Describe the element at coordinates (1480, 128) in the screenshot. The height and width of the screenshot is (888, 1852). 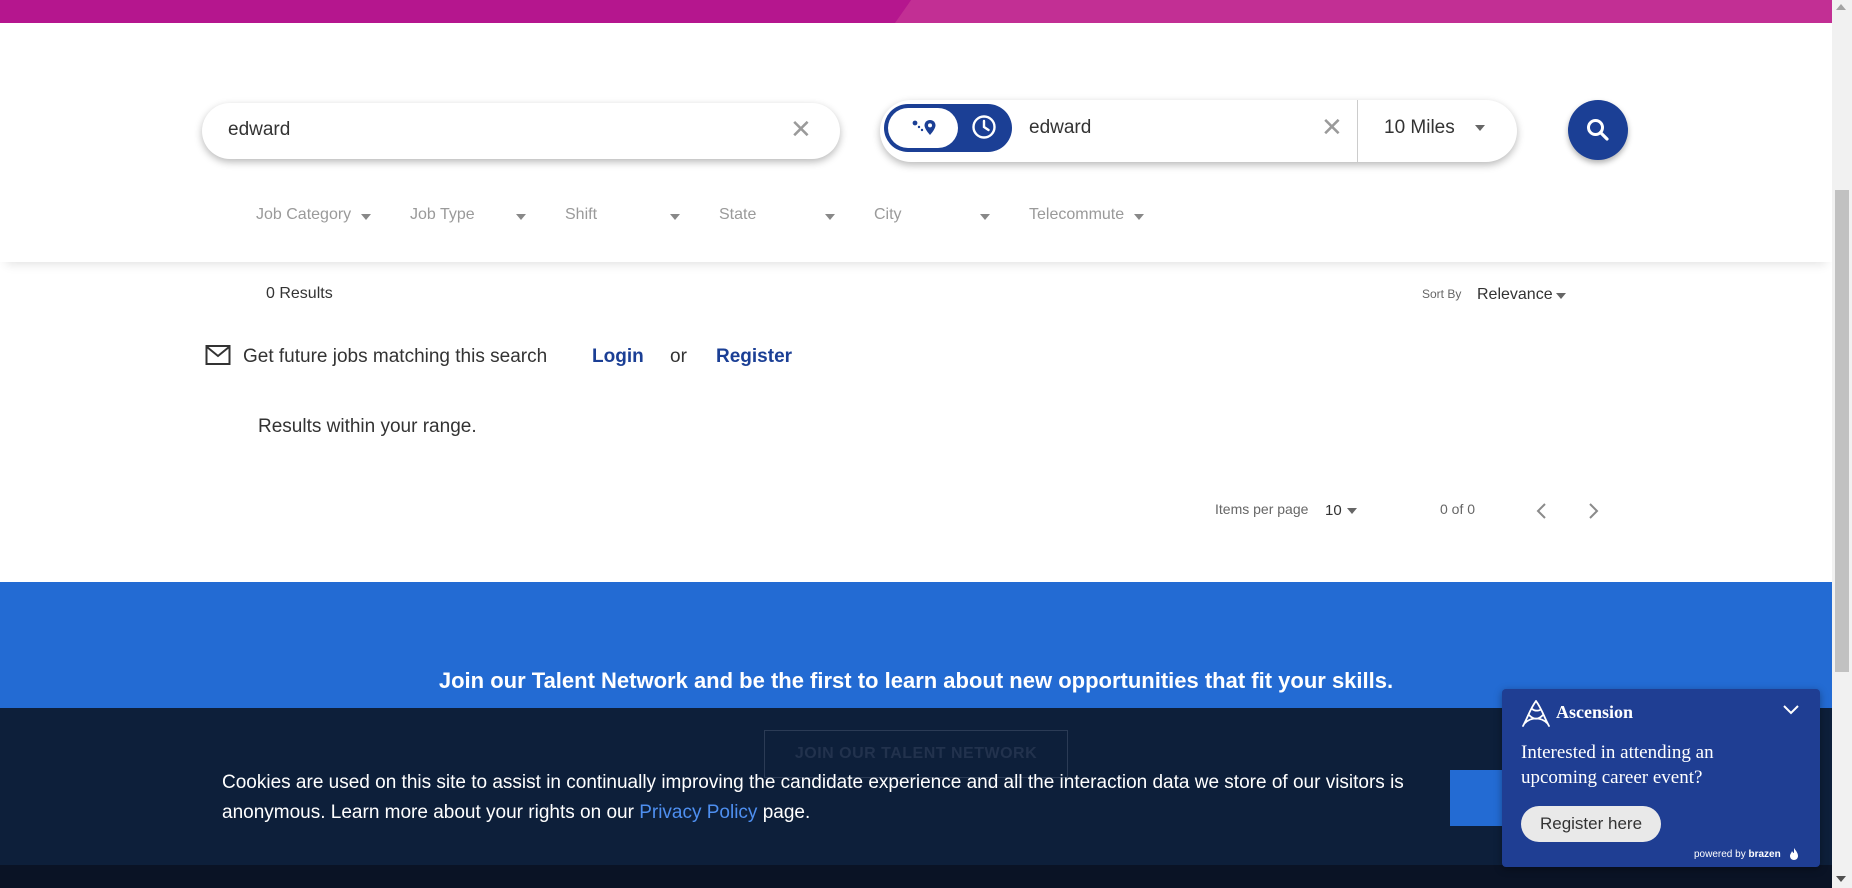
I see `radius-chevron-down-icon` at that location.